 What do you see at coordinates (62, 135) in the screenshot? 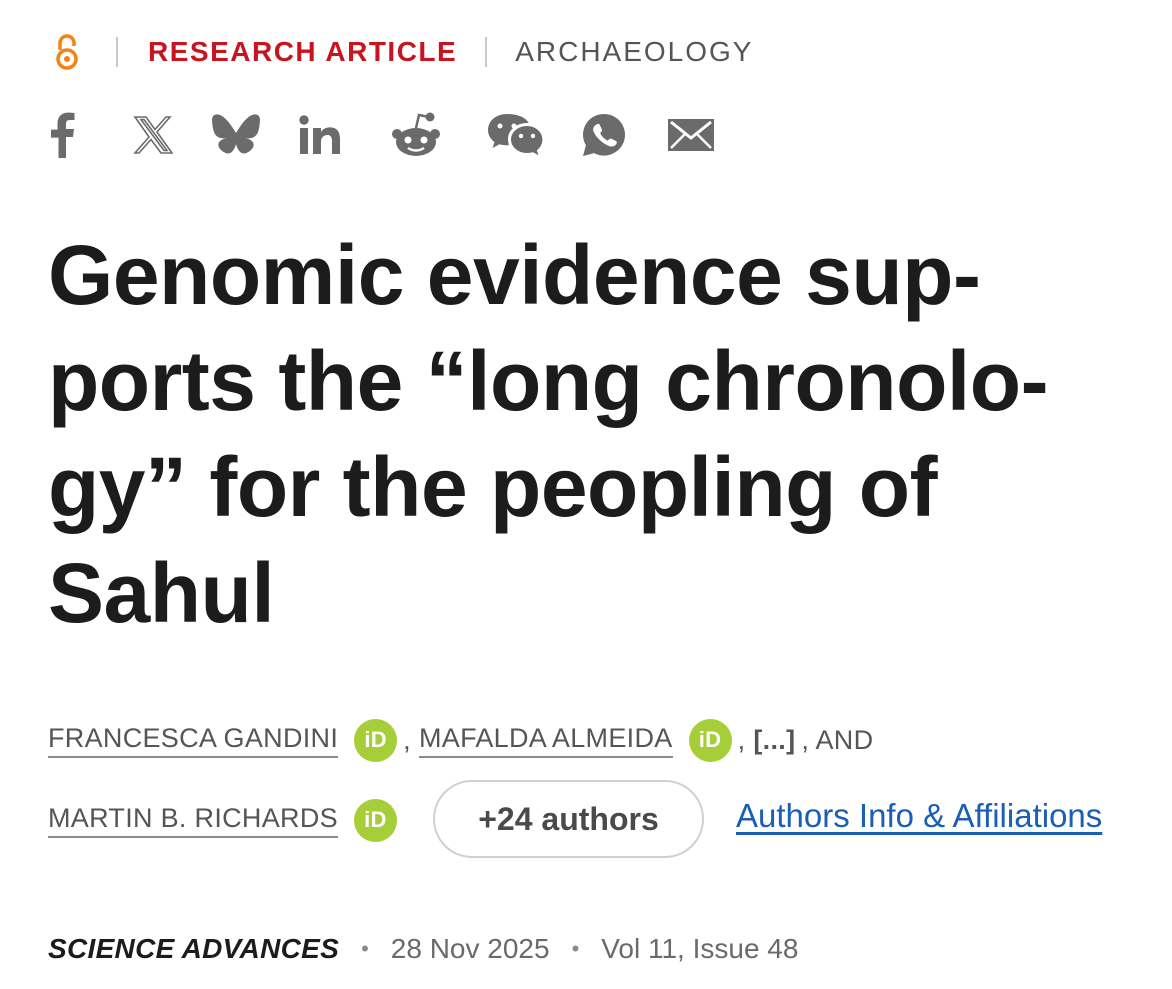
I see `facebook-icon` at bounding box center [62, 135].